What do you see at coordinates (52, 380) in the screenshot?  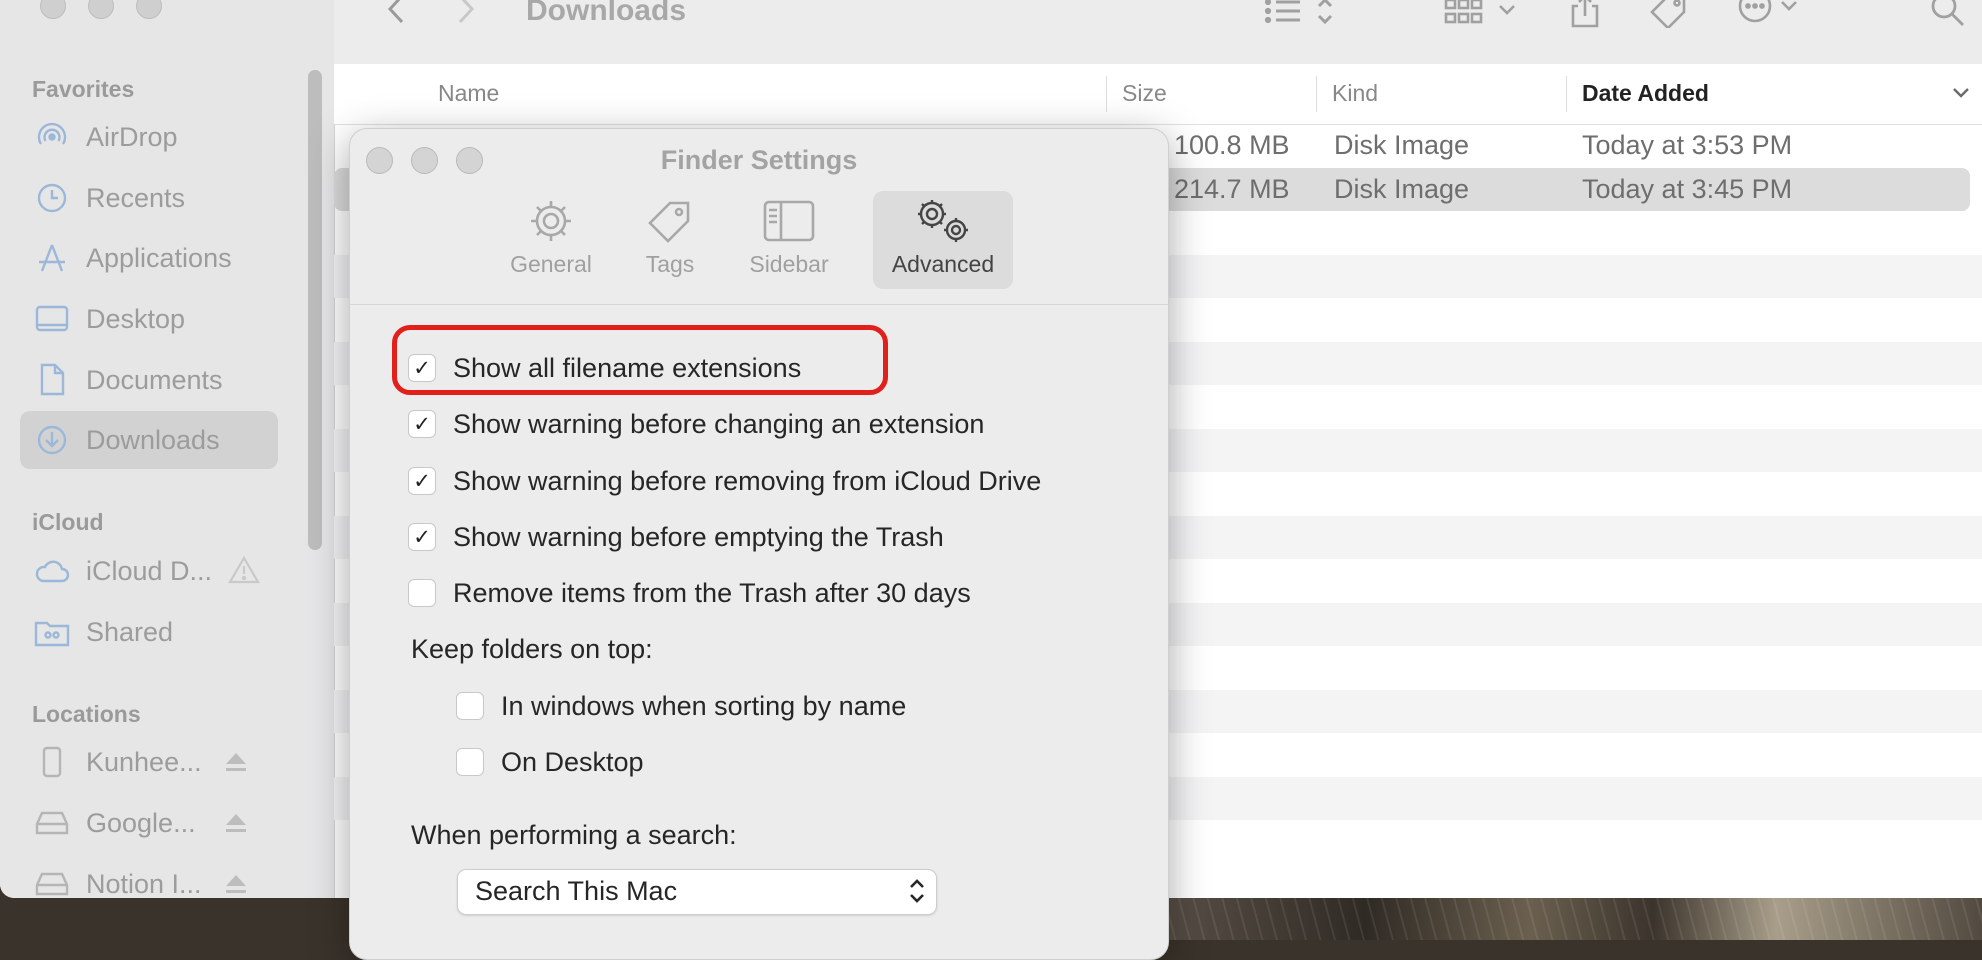 I see `document-icon` at bounding box center [52, 380].